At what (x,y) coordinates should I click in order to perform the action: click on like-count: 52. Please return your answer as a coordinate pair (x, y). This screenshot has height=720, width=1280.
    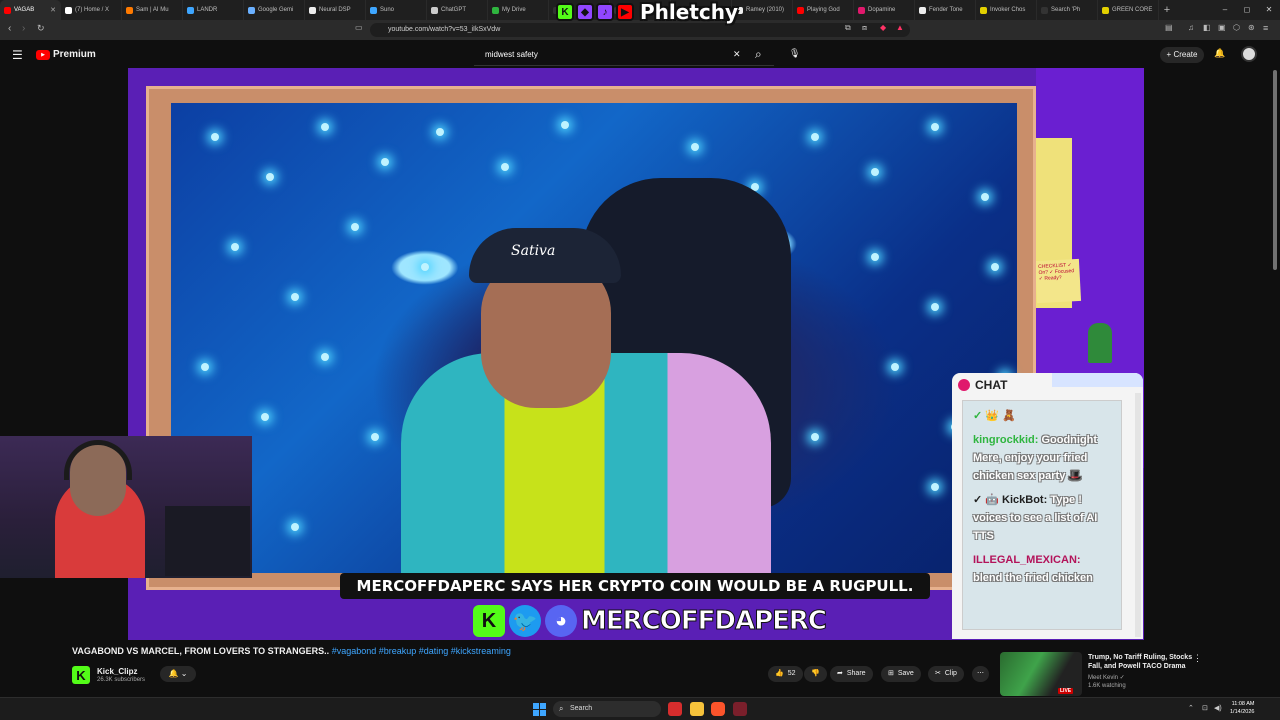
    Looking at the image, I should click on (791, 673).